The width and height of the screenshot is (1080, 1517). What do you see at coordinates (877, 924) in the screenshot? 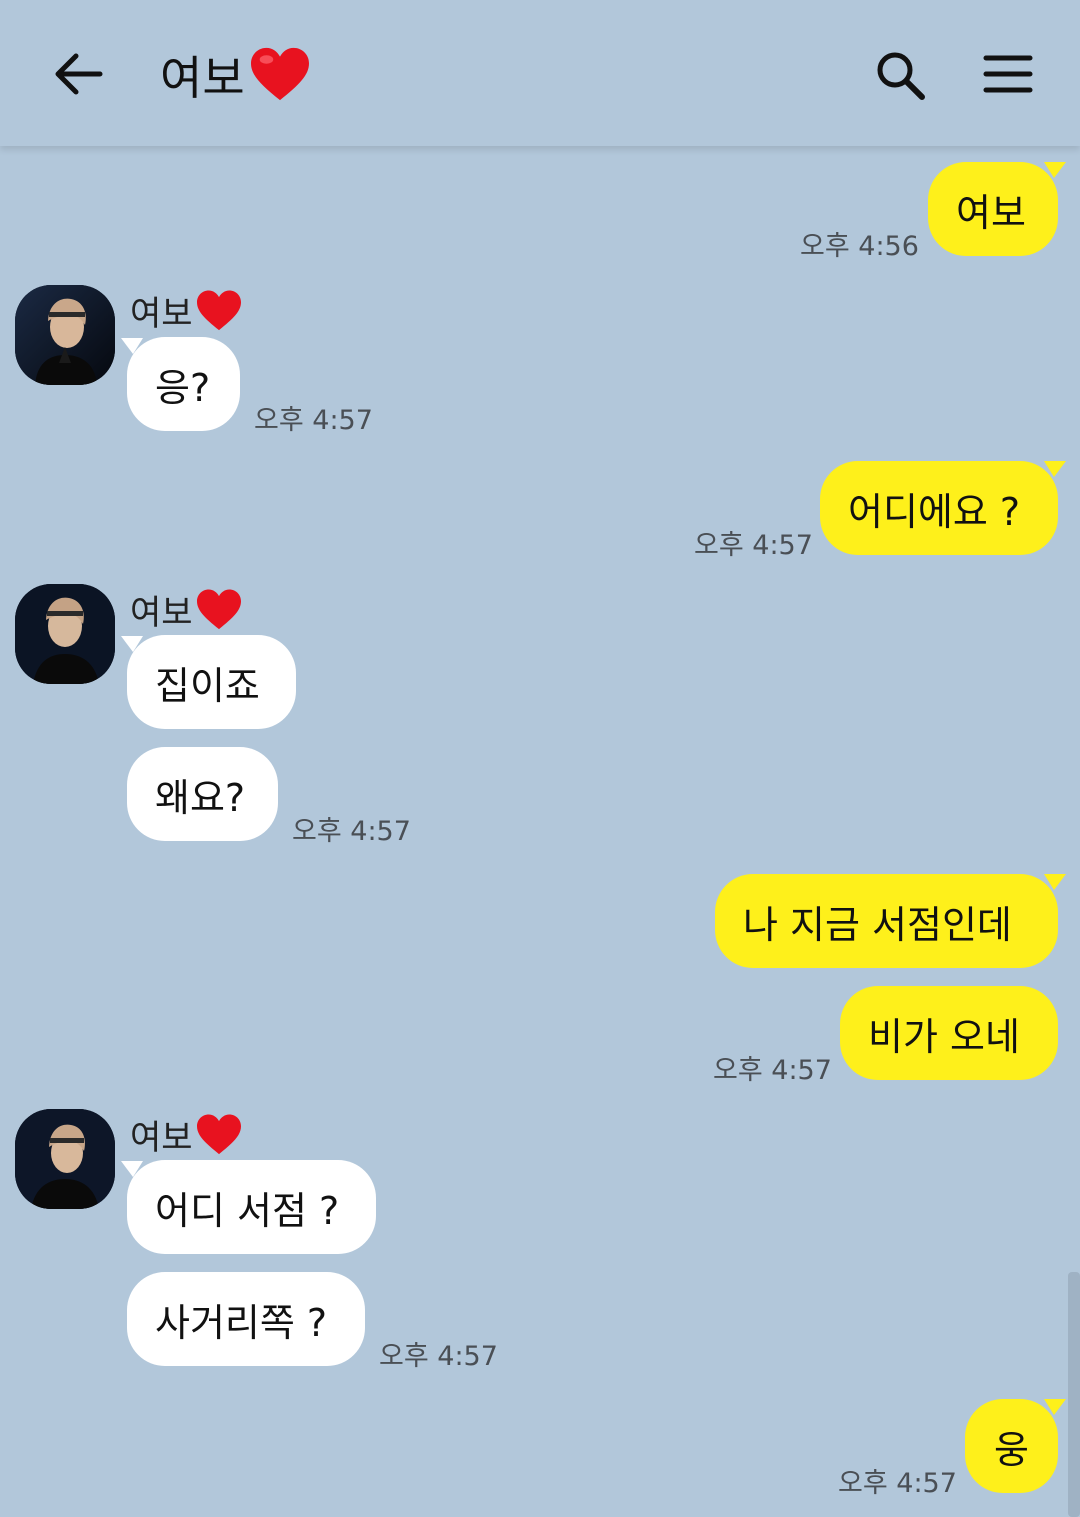
I see `message-text: 나 지금 서점인데` at bounding box center [877, 924].